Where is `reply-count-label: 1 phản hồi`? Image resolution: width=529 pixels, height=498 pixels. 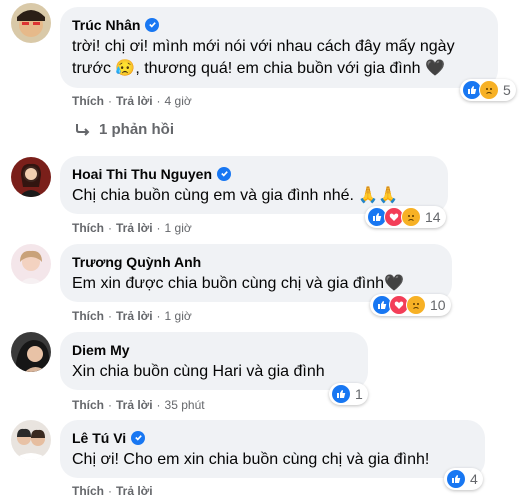 reply-count-label: 1 phản hồi is located at coordinates (136, 129).